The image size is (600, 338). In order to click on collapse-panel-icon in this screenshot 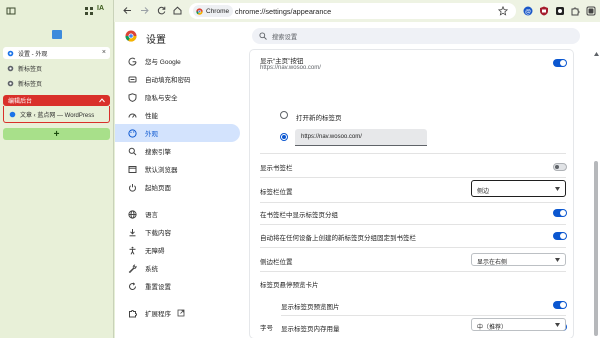, I will do `click(11, 11)`.